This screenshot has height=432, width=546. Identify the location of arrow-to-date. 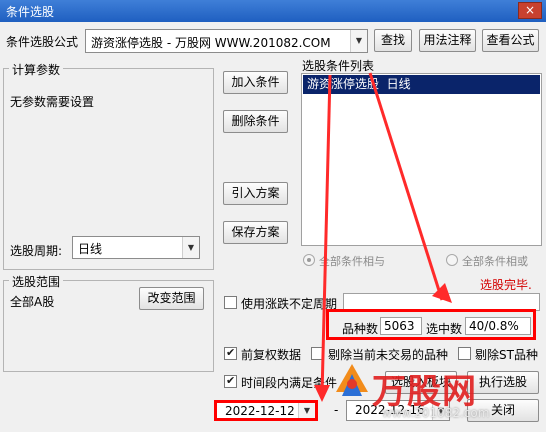
(326, 235).